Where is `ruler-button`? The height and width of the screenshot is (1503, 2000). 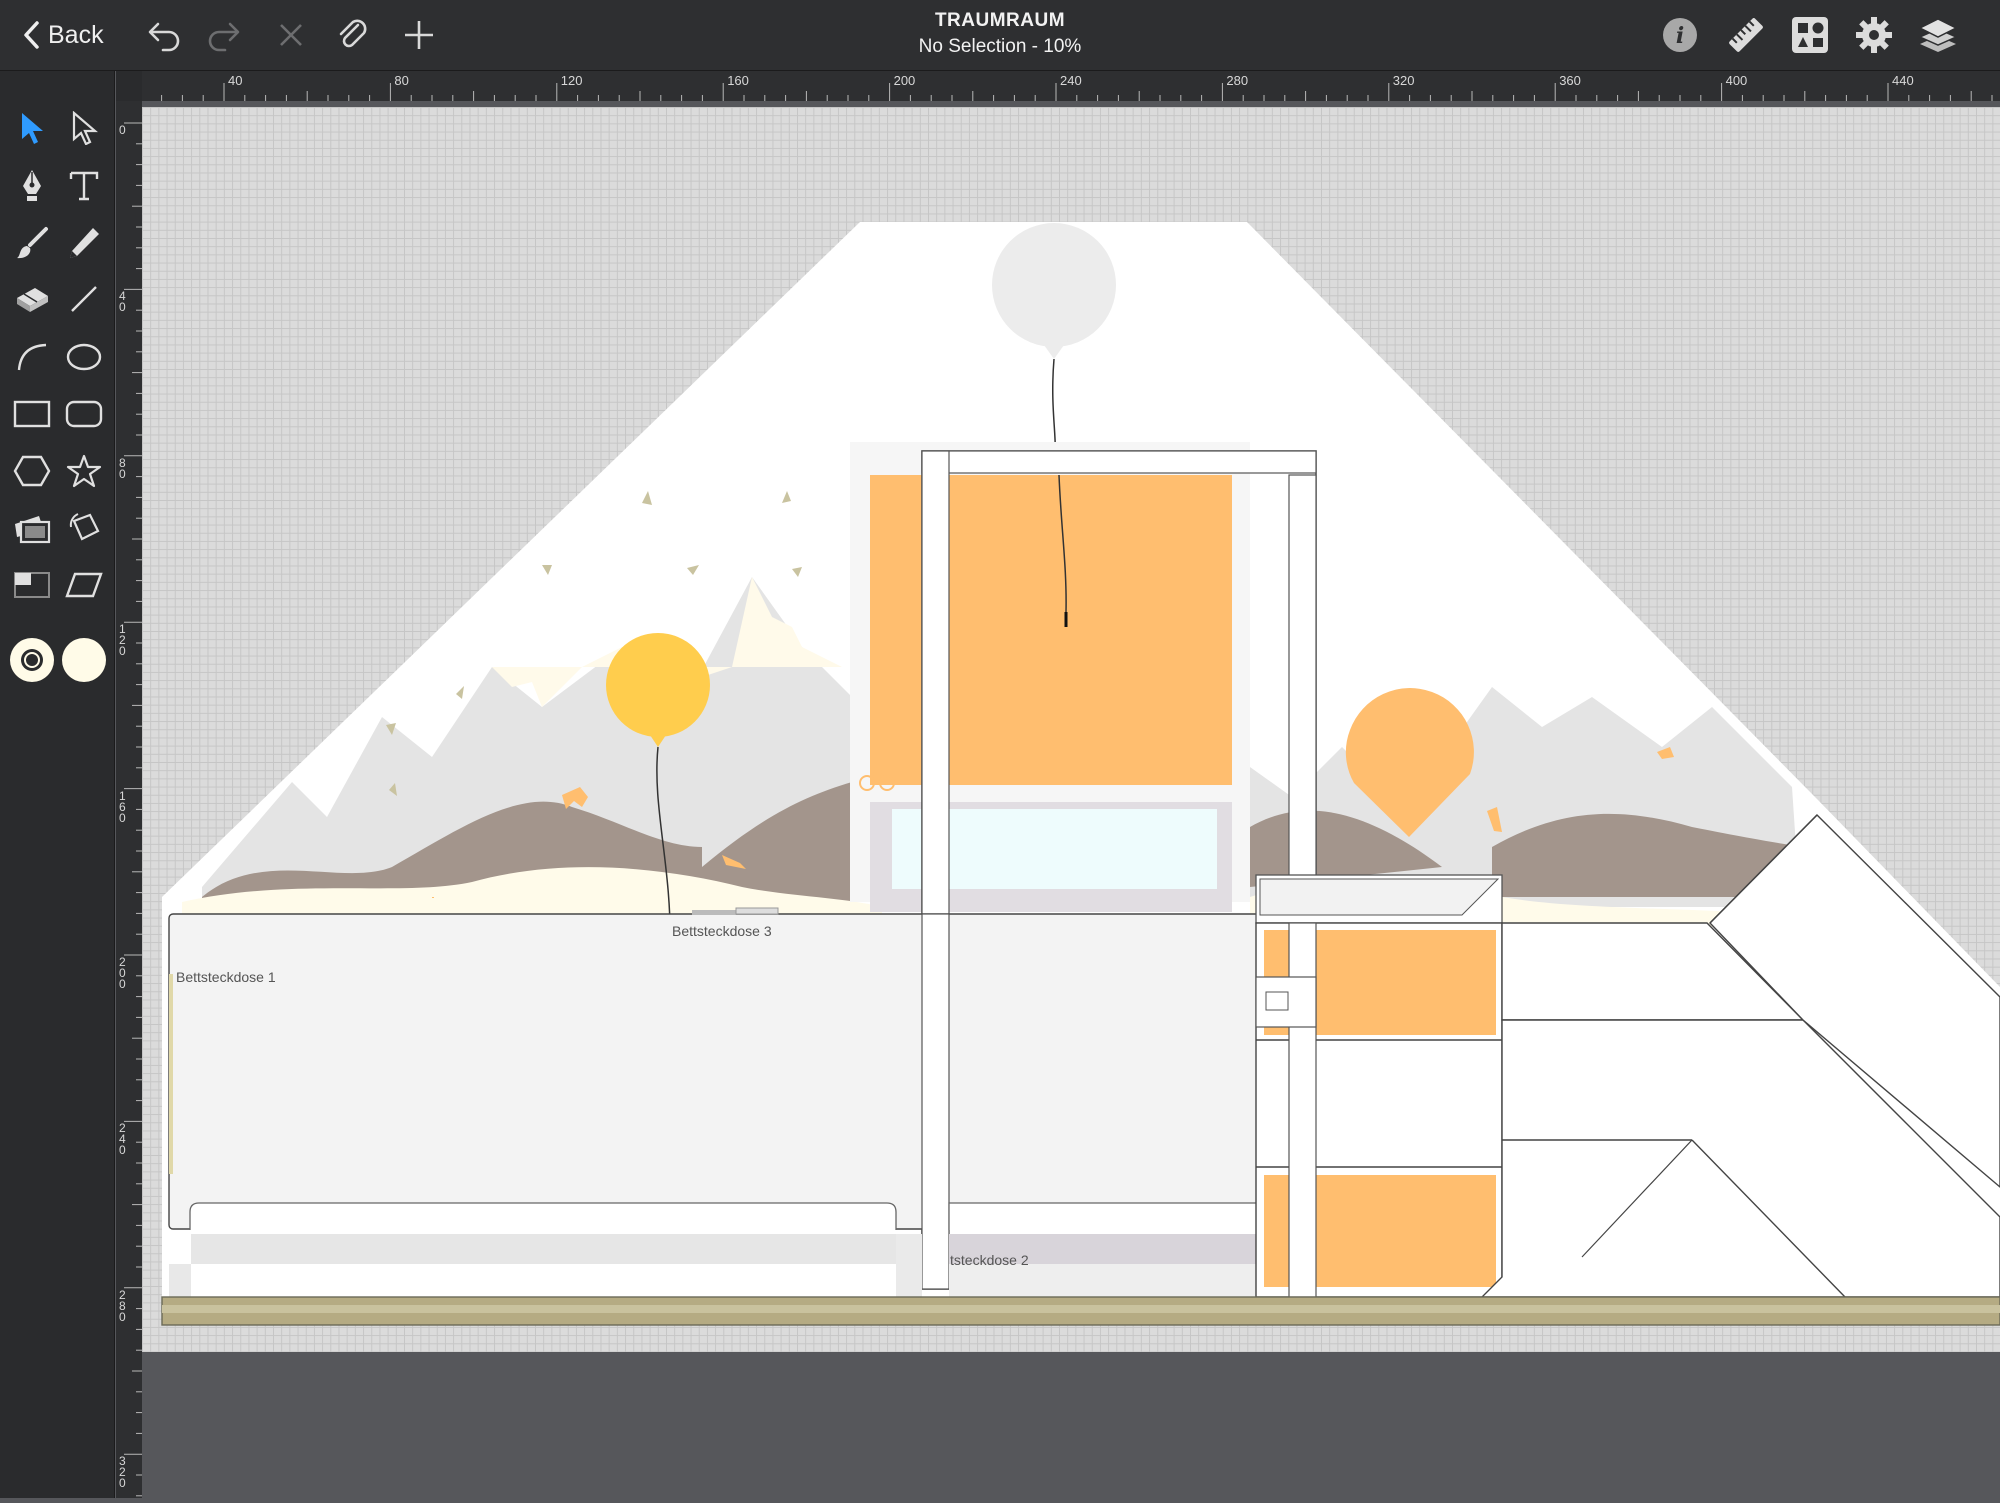 ruler-button is located at coordinates (1746, 35).